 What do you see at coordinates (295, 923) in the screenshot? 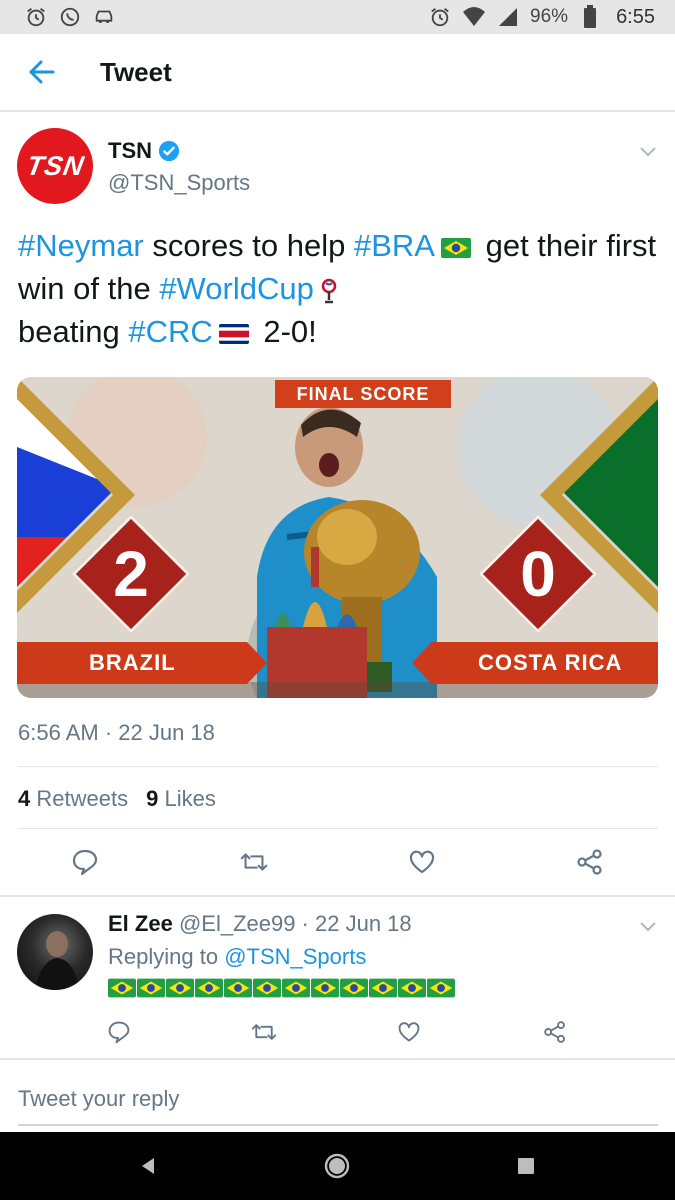
I see `reply-handle-date: @El_Zee99 · 22 Jun 18` at bounding box center [295, 923].